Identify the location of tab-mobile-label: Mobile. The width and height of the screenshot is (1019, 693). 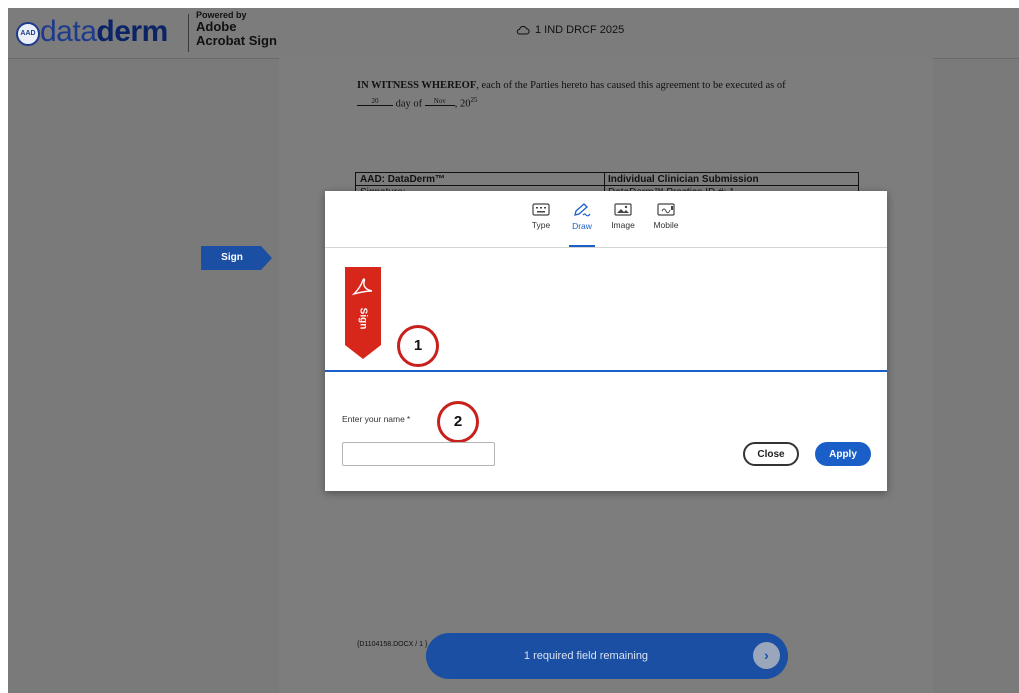
(666, 225).